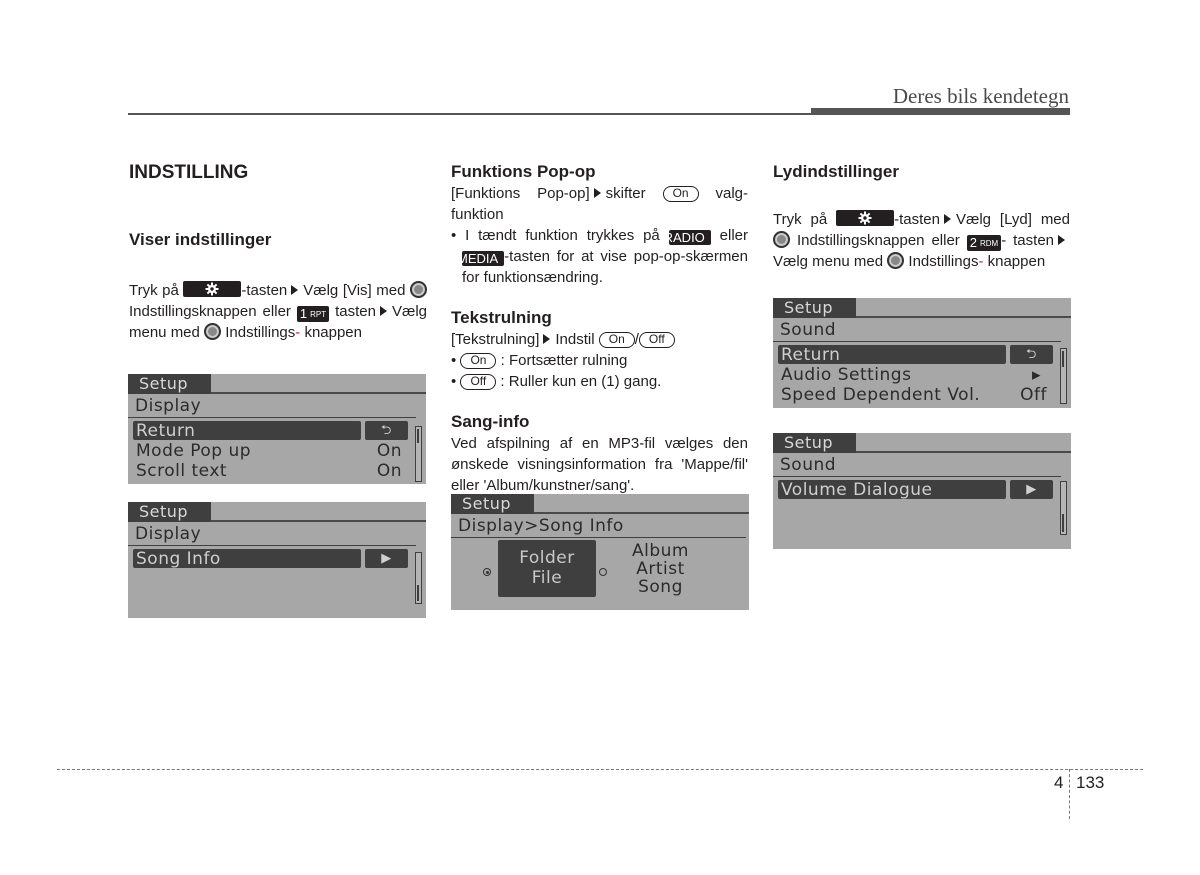 The image size is (1200, 875). I want to click on option-line: Folder, so click(547, 558).